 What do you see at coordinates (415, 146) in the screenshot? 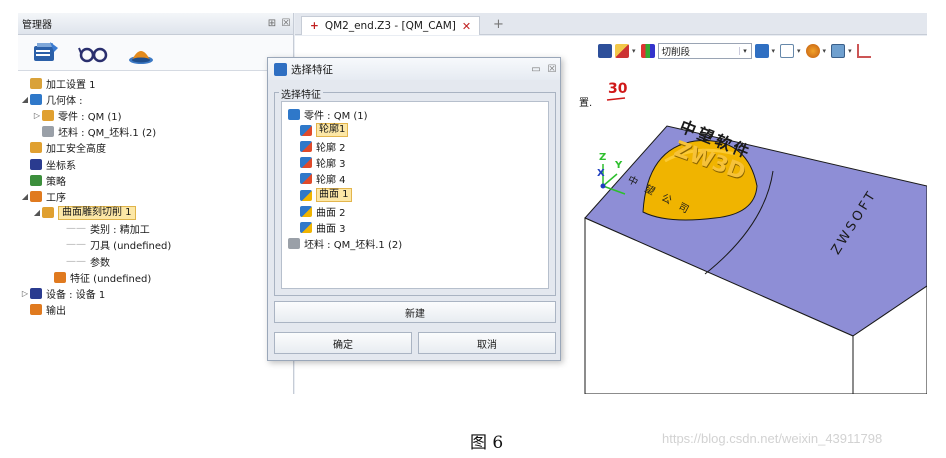
I see `feature-list-item: 轮廓 2` at bounding box center [415, 146].